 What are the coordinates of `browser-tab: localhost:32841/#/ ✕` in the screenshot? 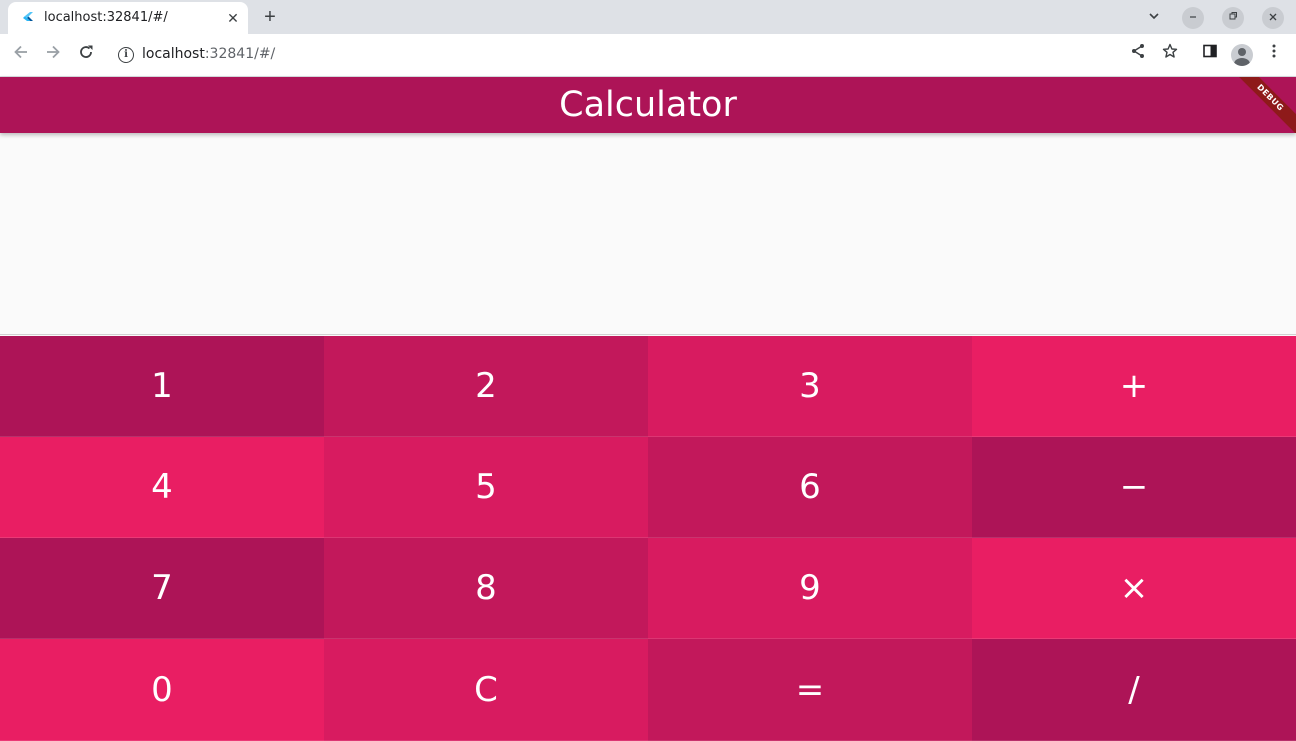 It's located at (128, 18).